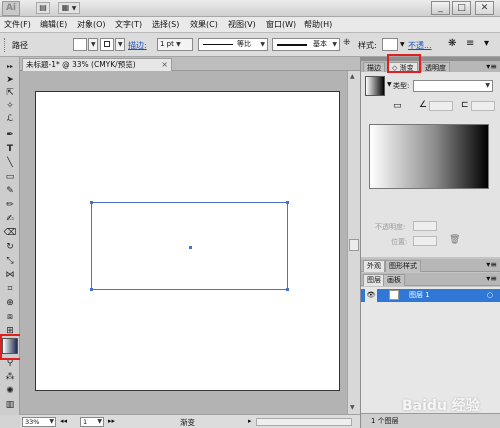  I want to click on column-graph-tool-icon: ▥, so click(10, 405).